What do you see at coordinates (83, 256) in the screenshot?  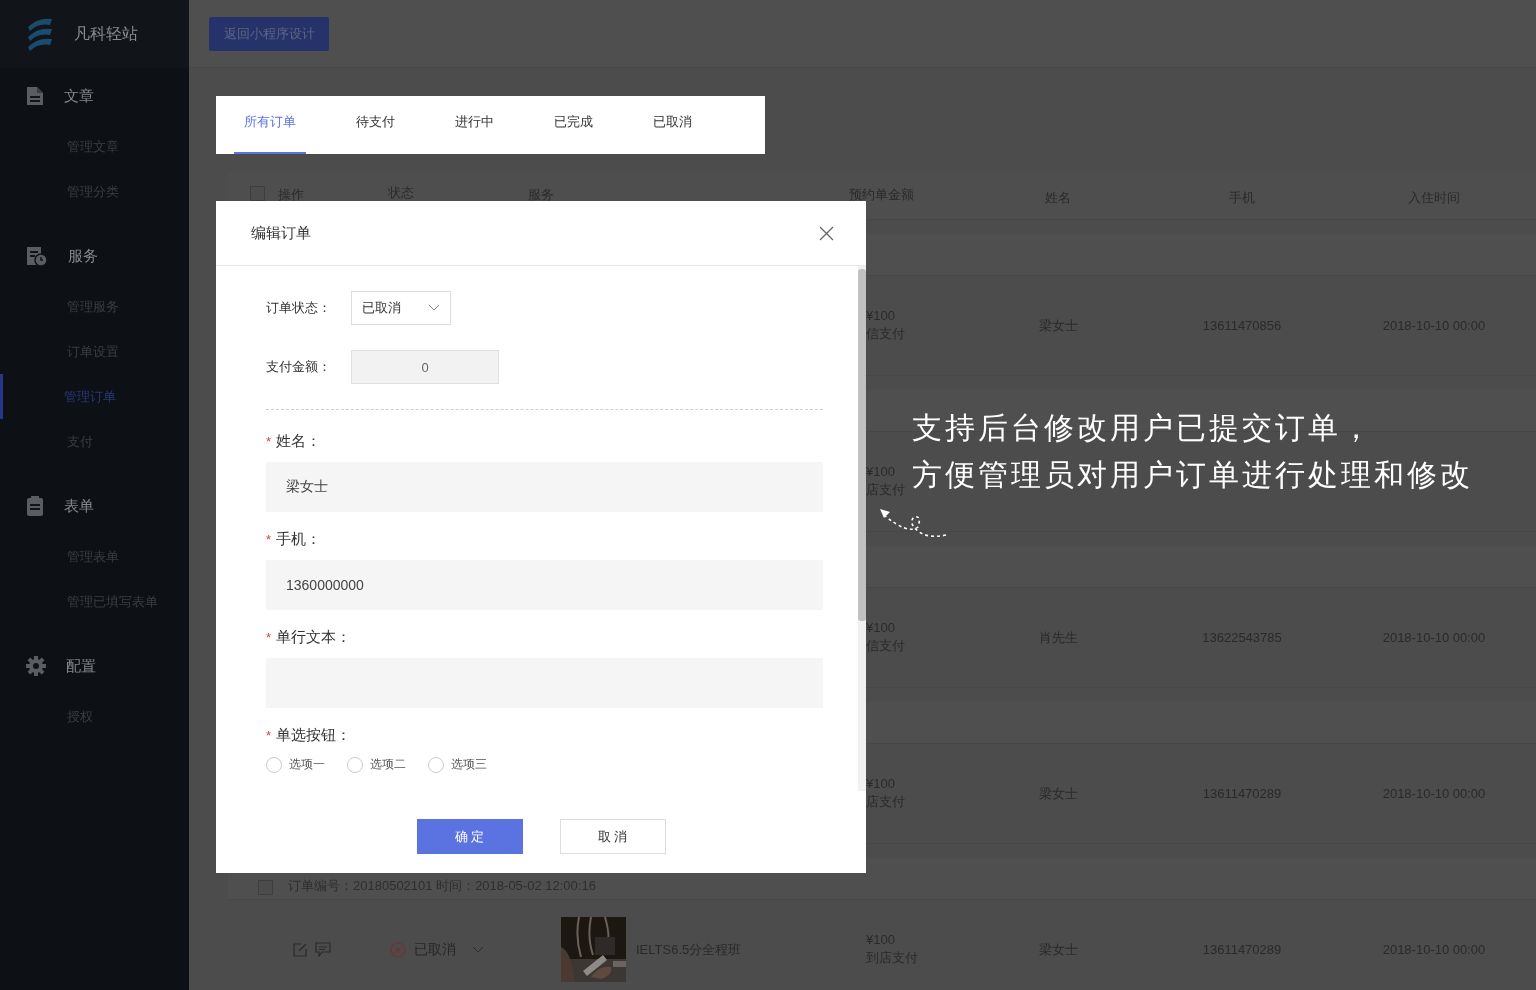 I see `sidebar-section-title: 服务` at bounding box center [83, 256].